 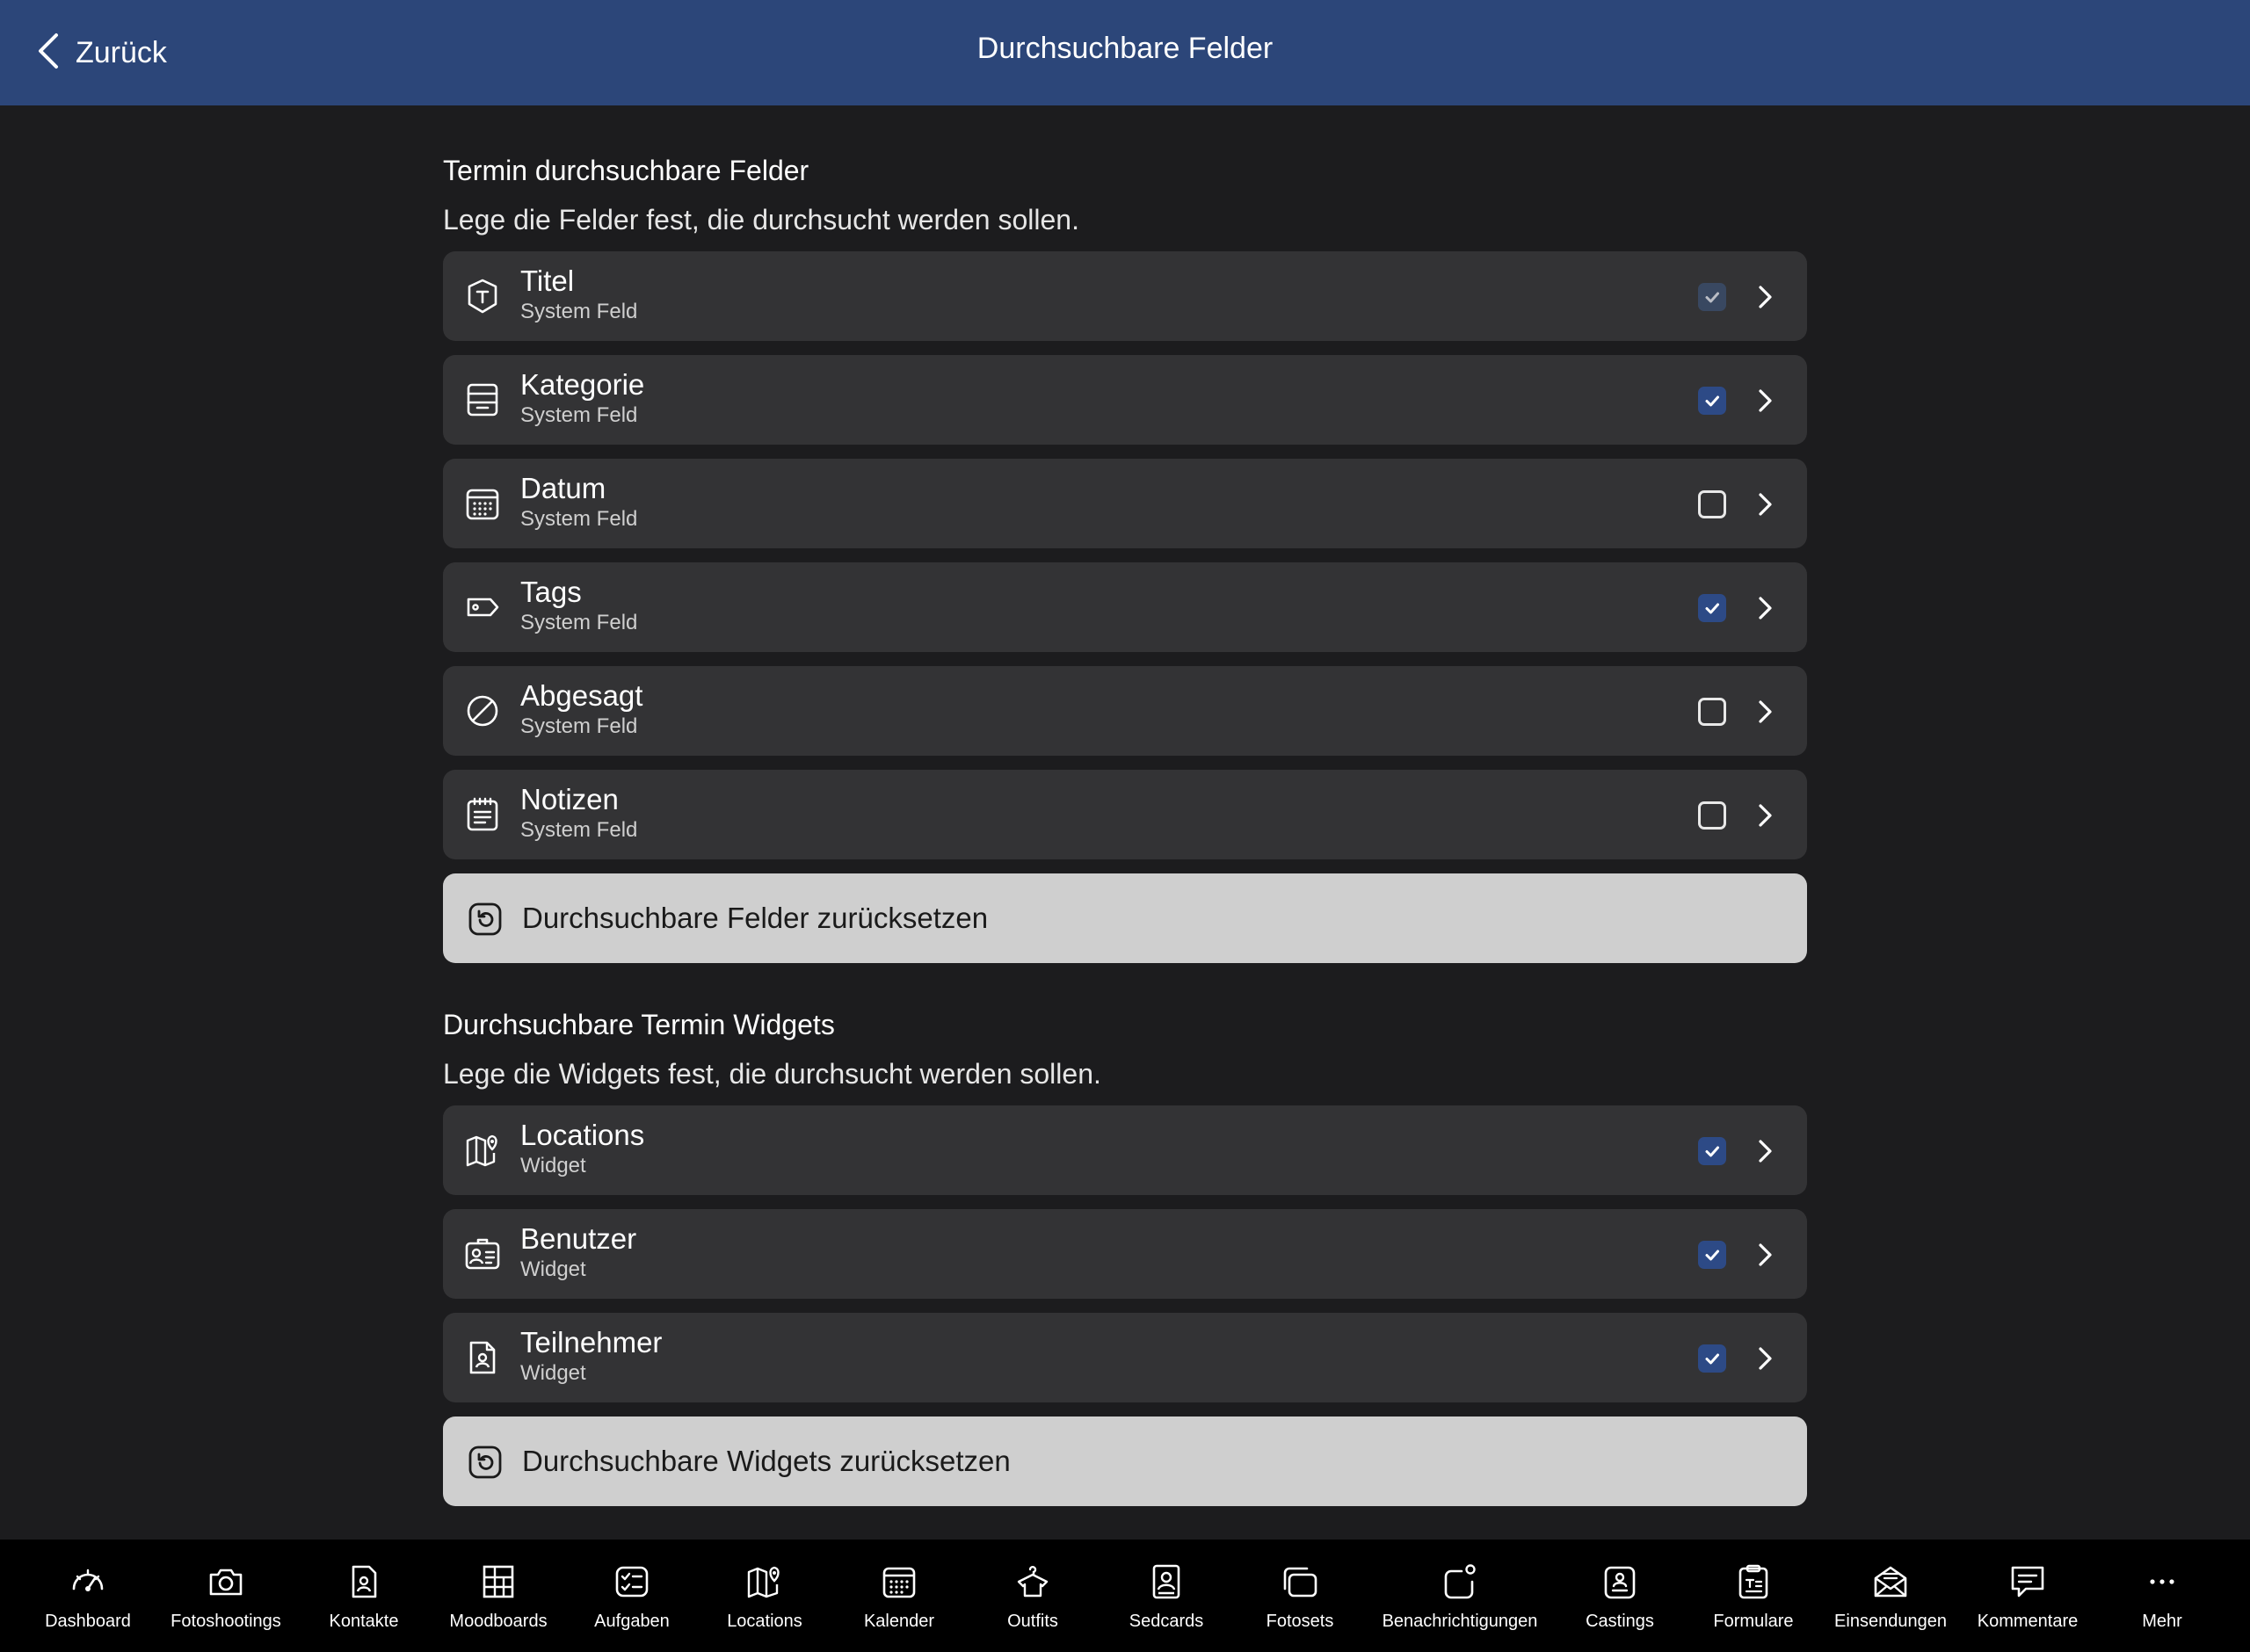 I want to click on tab-sedcards: Sedcards, so click(x=1166, y=1596).